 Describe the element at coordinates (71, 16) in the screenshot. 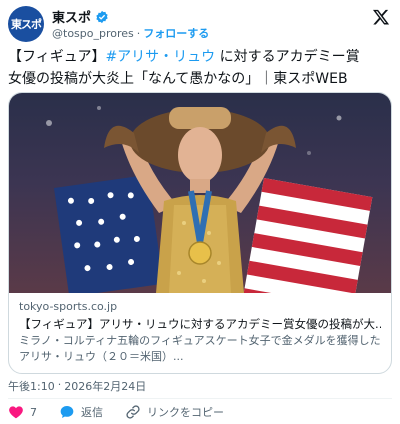

I see `display-name: 東スポ` at that location.